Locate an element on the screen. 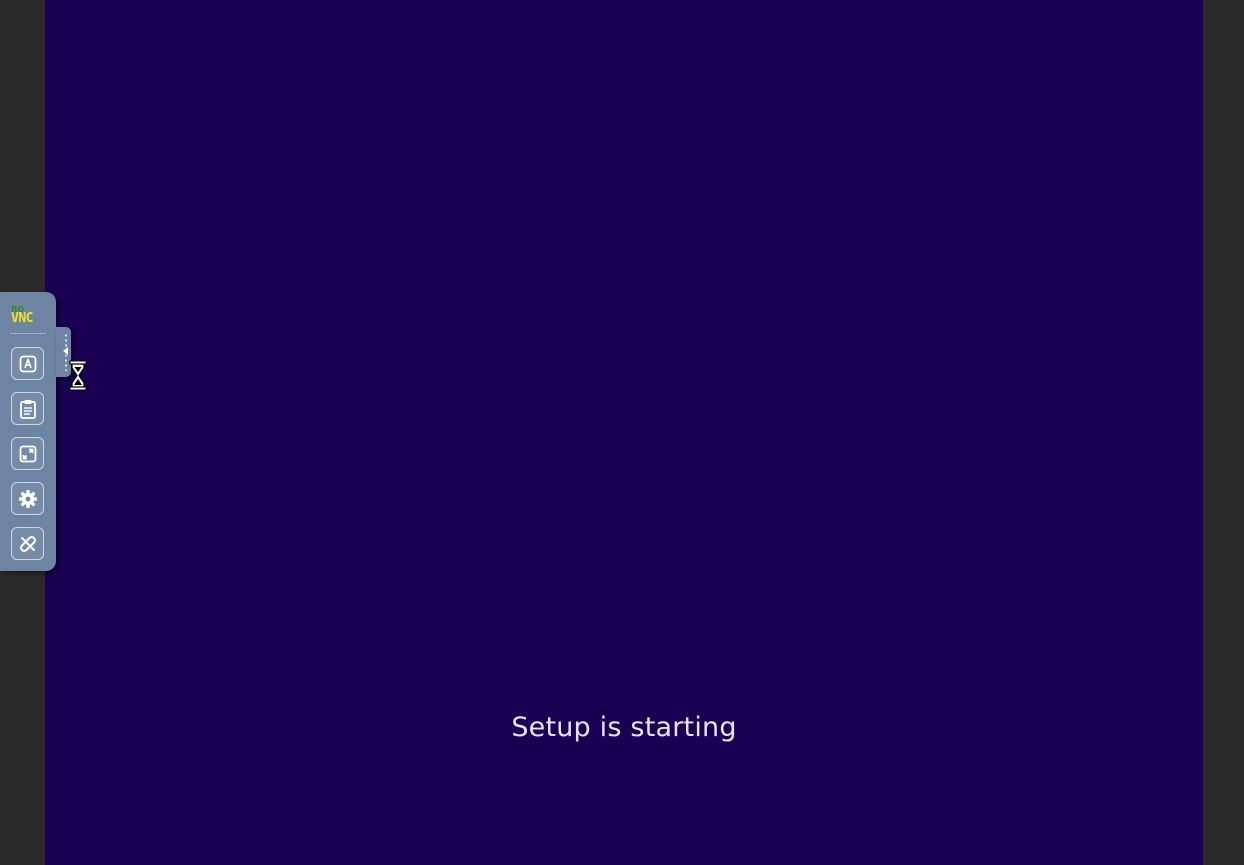 The image size is (1244, 865). gear-icon is located at coordinates (28, 499).